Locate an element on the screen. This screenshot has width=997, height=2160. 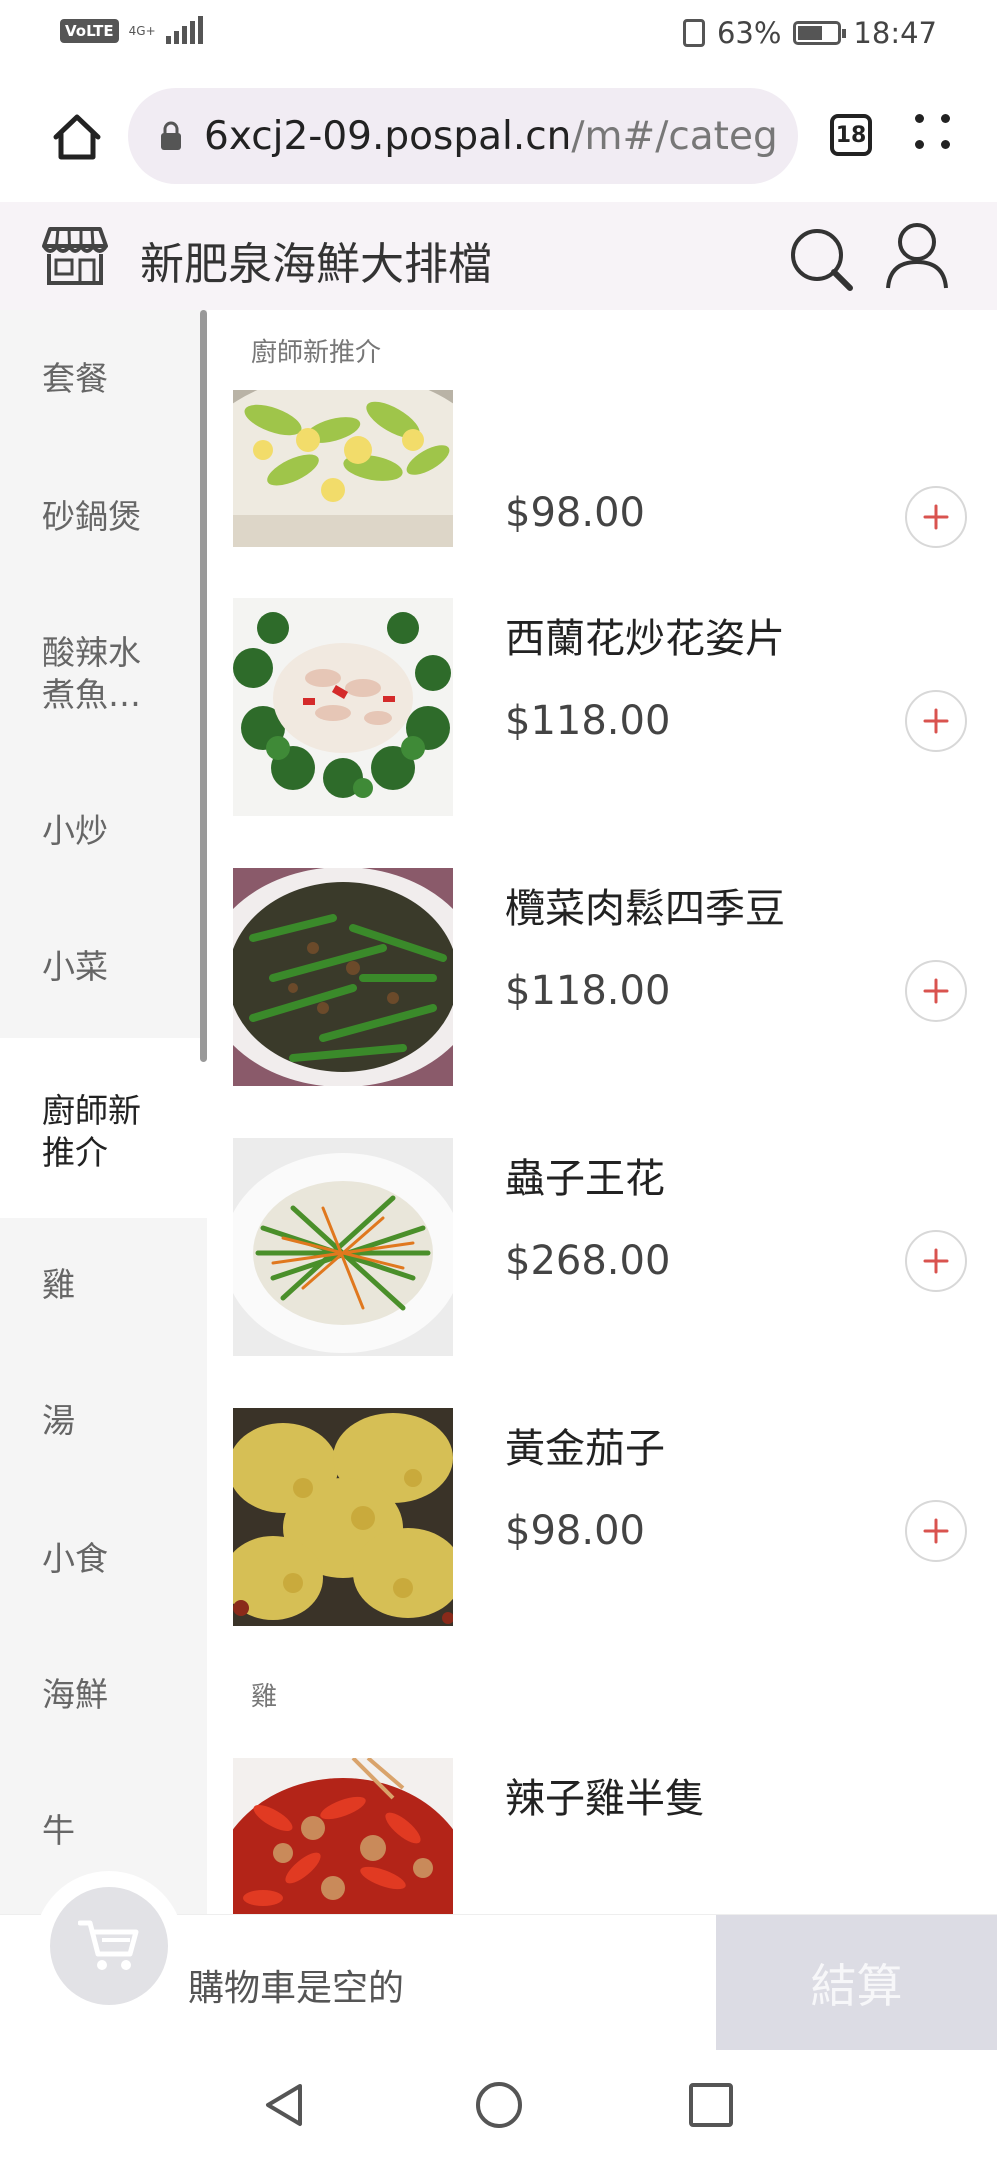
shopping-cart-icon is located at coordinates (108, 1945).